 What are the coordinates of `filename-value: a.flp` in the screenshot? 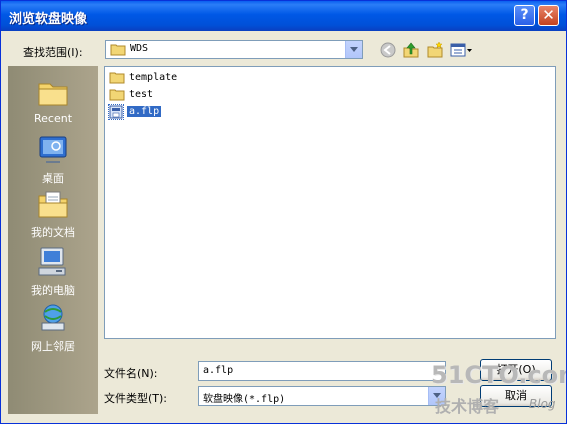 It's located at (218, 370).